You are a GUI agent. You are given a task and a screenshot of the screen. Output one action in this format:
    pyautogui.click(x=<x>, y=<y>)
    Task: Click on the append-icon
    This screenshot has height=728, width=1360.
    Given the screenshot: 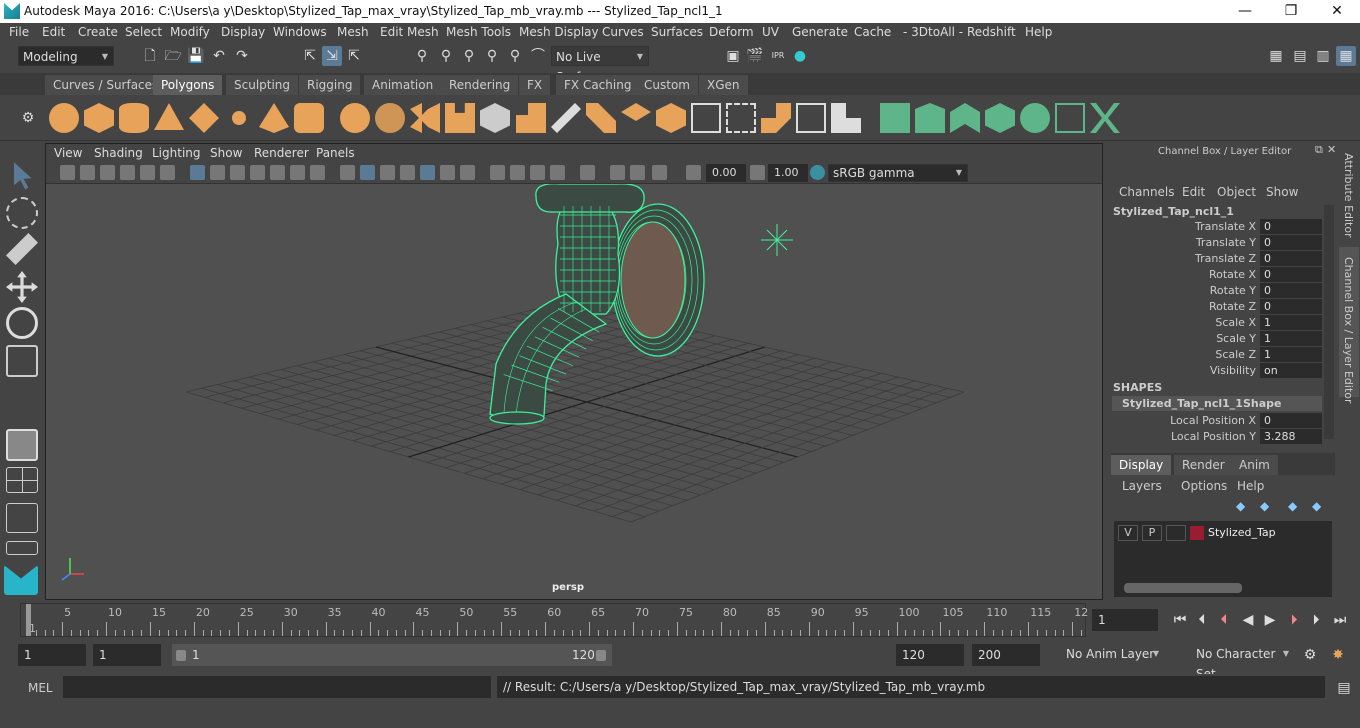 What is the action you would take?
    pyautogui.click(x=636, y=112)
    